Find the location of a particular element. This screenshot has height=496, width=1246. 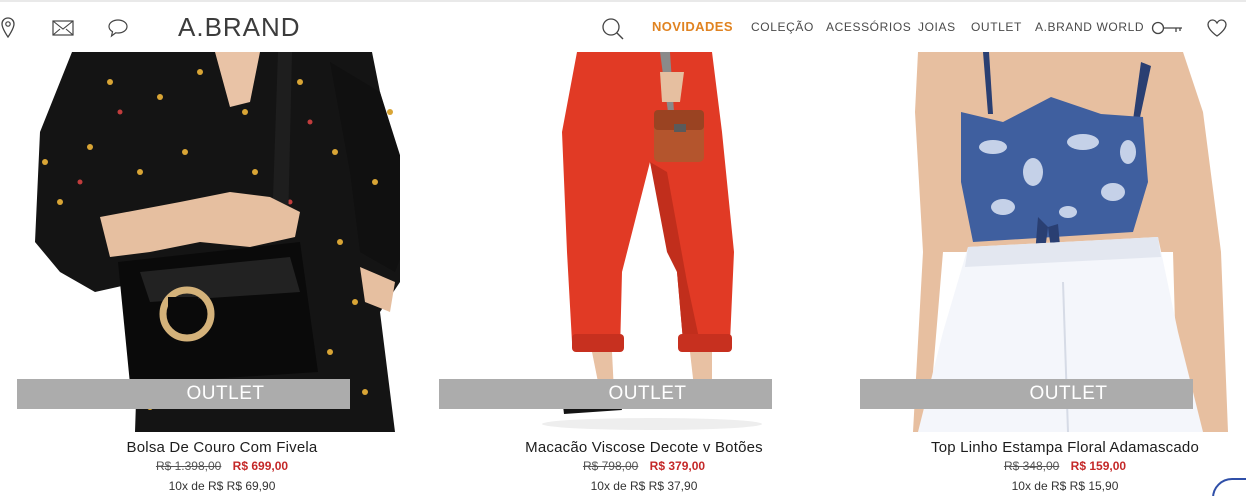

sale-price: R$ 379,00 is located at coordinates (677, 466).